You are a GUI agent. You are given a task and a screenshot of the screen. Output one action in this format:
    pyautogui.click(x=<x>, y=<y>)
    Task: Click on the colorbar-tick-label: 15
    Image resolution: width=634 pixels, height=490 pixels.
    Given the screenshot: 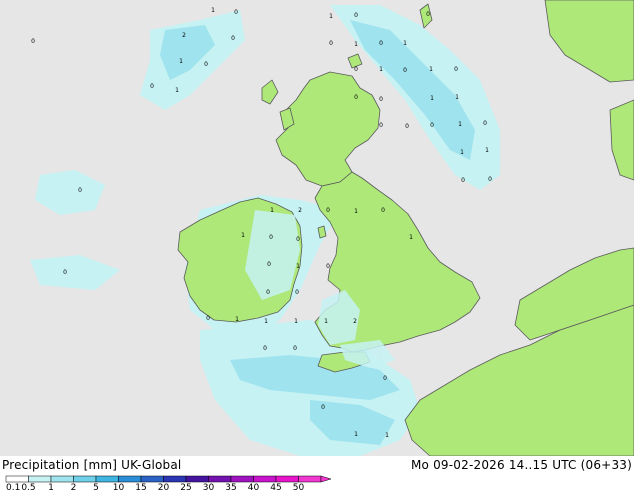 What is the action you would take?
    pyautogui.click(x=140, y=486)
    